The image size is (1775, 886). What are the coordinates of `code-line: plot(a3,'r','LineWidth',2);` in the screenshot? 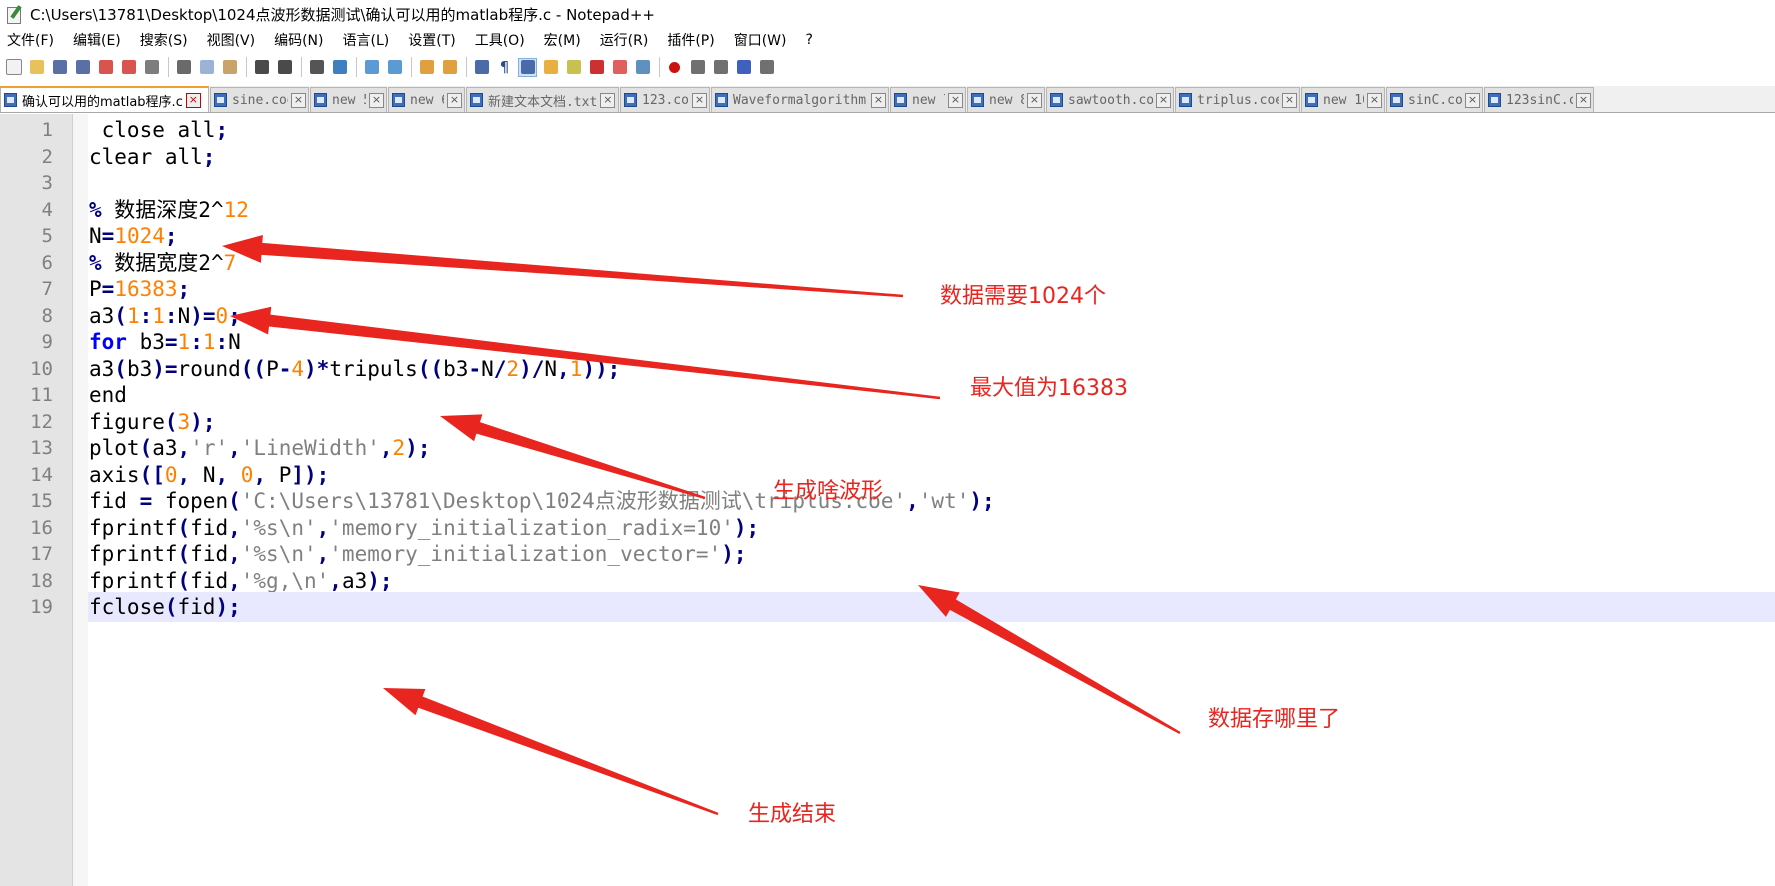 It's located at (931, 448).